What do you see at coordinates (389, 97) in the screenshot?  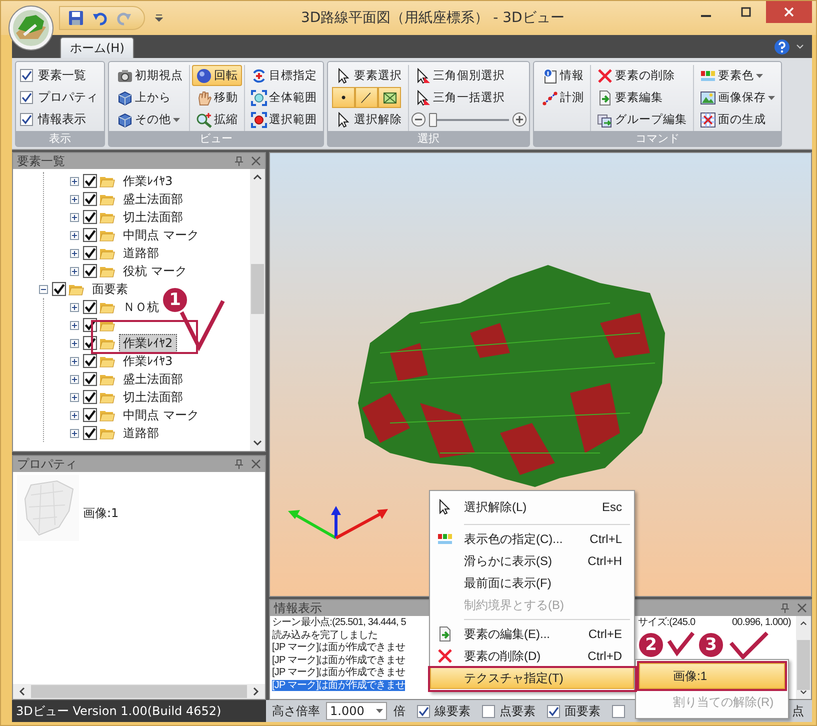 I see `toggle-button` at bounding box center [389, 97].